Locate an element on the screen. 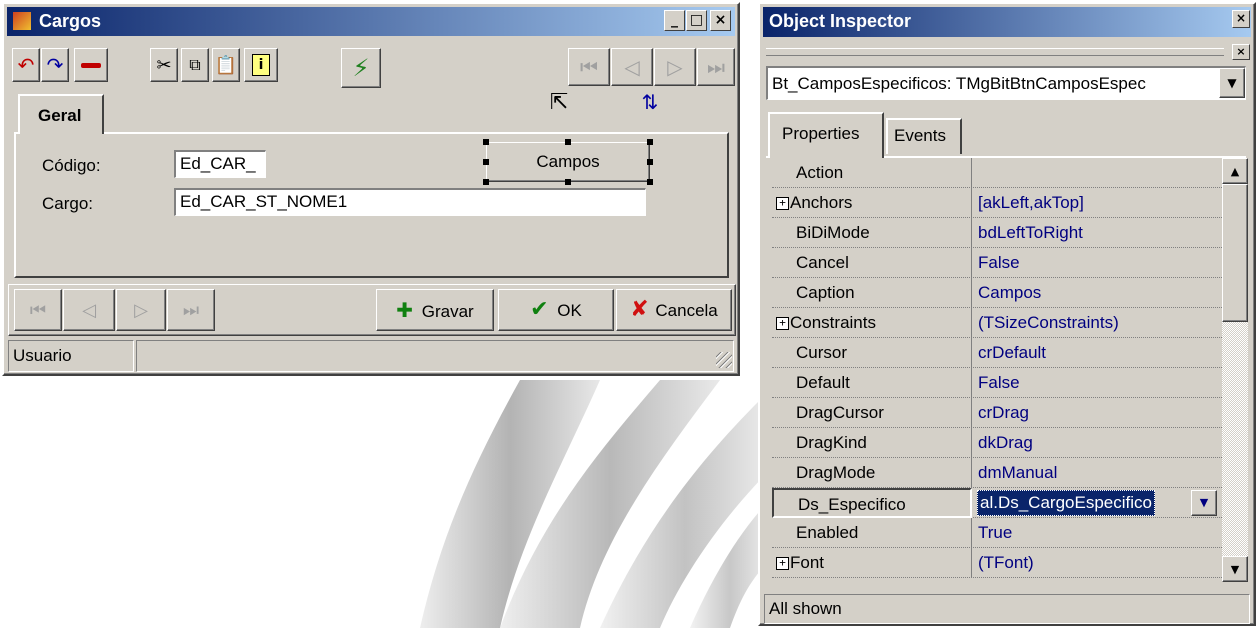  property-value: (TSizeConstraints) is located at coordinates (1097, 323).